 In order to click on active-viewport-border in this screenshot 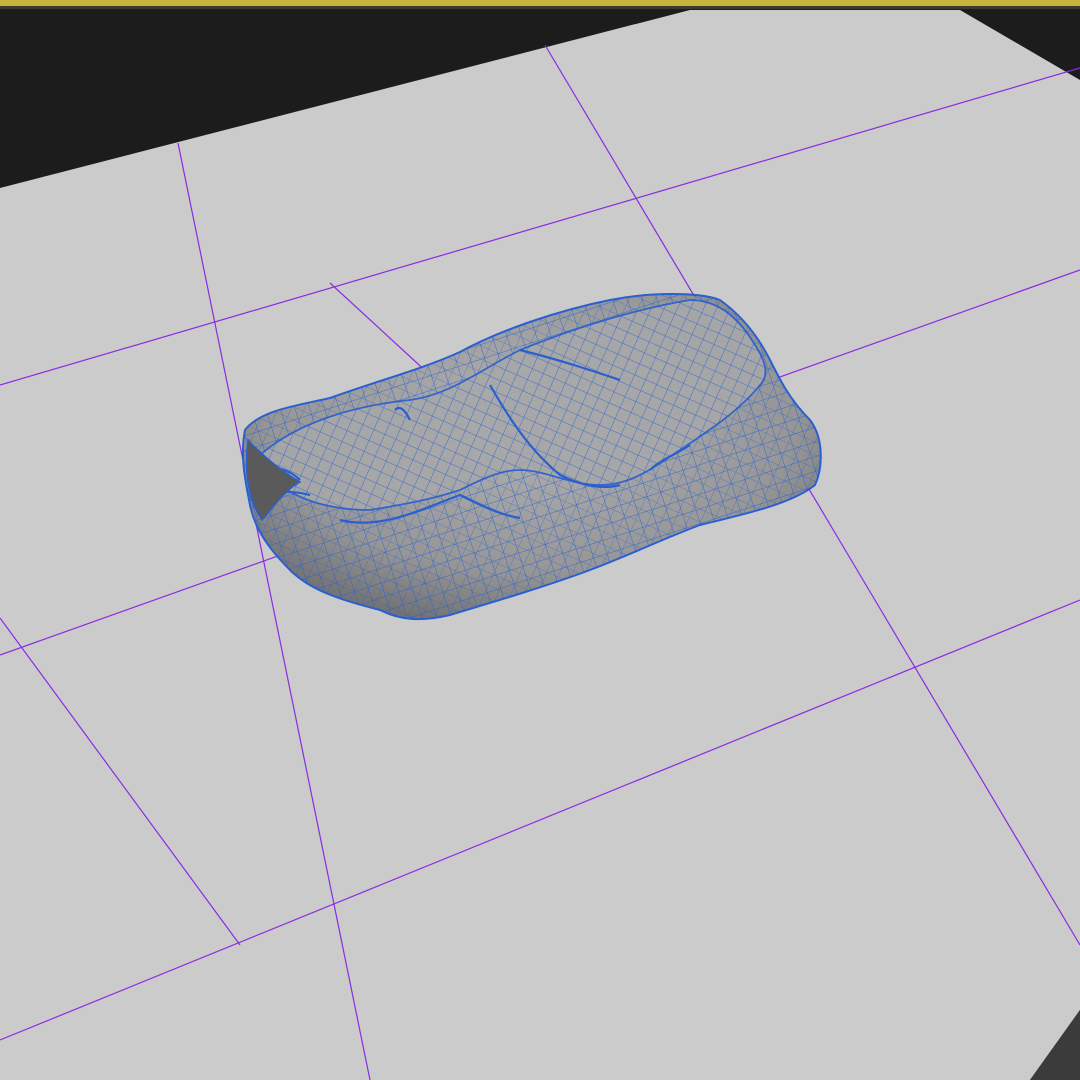, I will do `click(540, 3)`.